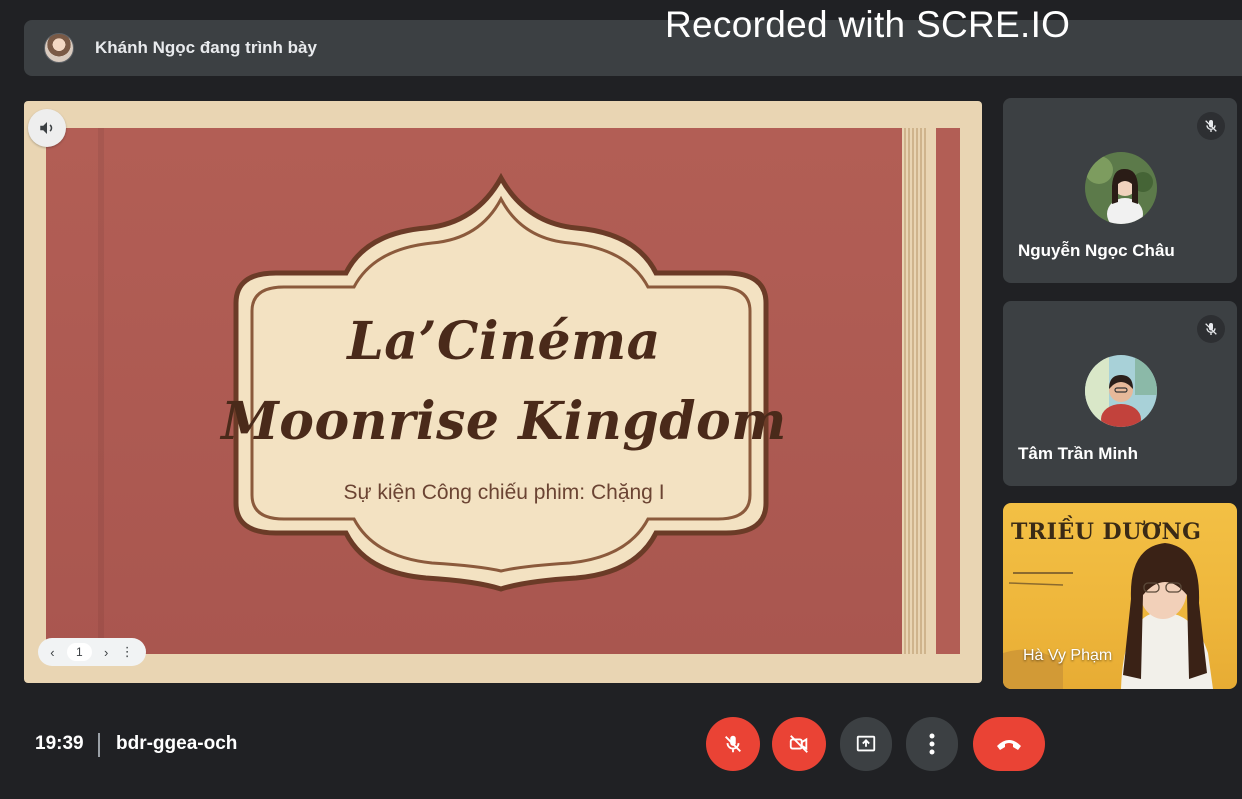 The width and height of the screenshot is (1242, 799). What do you see at coordinates (504, 492) in the screenshot?
I see `slide-subtitle: Sự kiện Công chiếu phim: Chặng I` at bounding box center [504, 492].